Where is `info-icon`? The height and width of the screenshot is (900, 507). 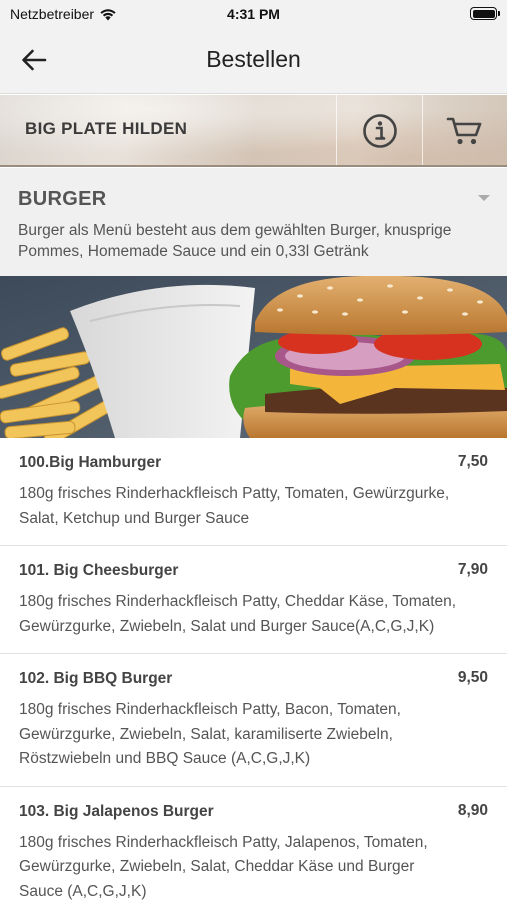 info-icon is located at coordinates (379, 131).